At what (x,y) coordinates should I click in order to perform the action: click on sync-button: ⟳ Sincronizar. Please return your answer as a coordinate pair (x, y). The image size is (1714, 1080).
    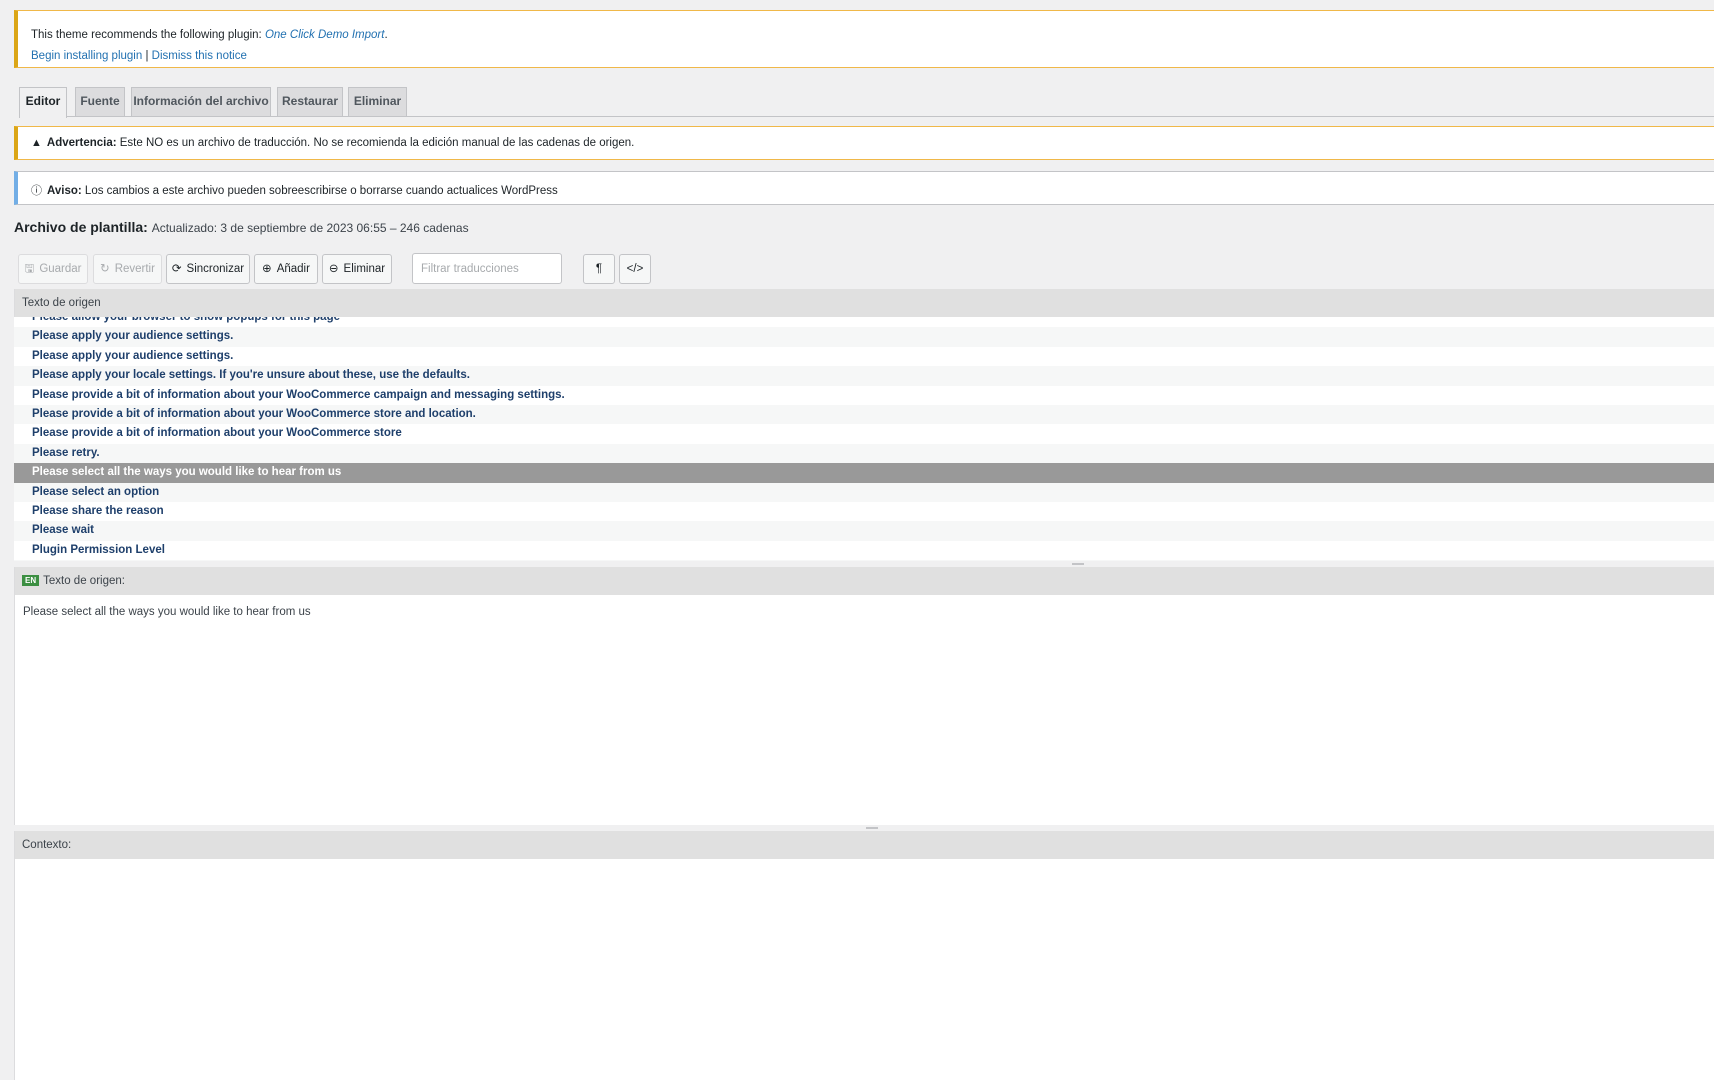
    Looking at the image, I should click on (208, 269).